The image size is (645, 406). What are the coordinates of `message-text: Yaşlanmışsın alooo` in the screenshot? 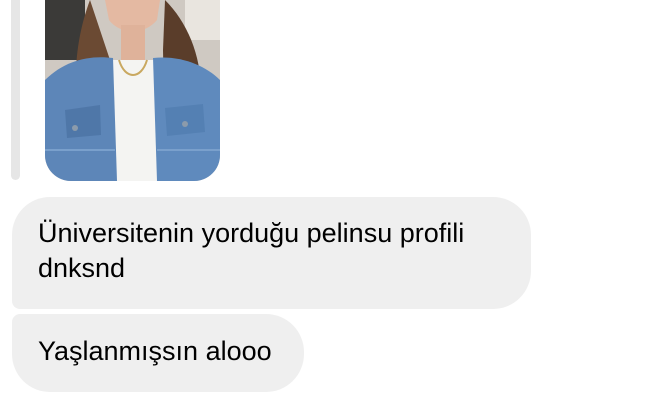 It's located at (155, 351).